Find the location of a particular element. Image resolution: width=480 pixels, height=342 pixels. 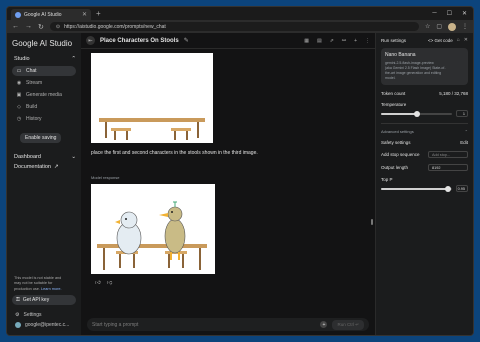

top-p-input: 0.95 is located at coordinates (462, 188).